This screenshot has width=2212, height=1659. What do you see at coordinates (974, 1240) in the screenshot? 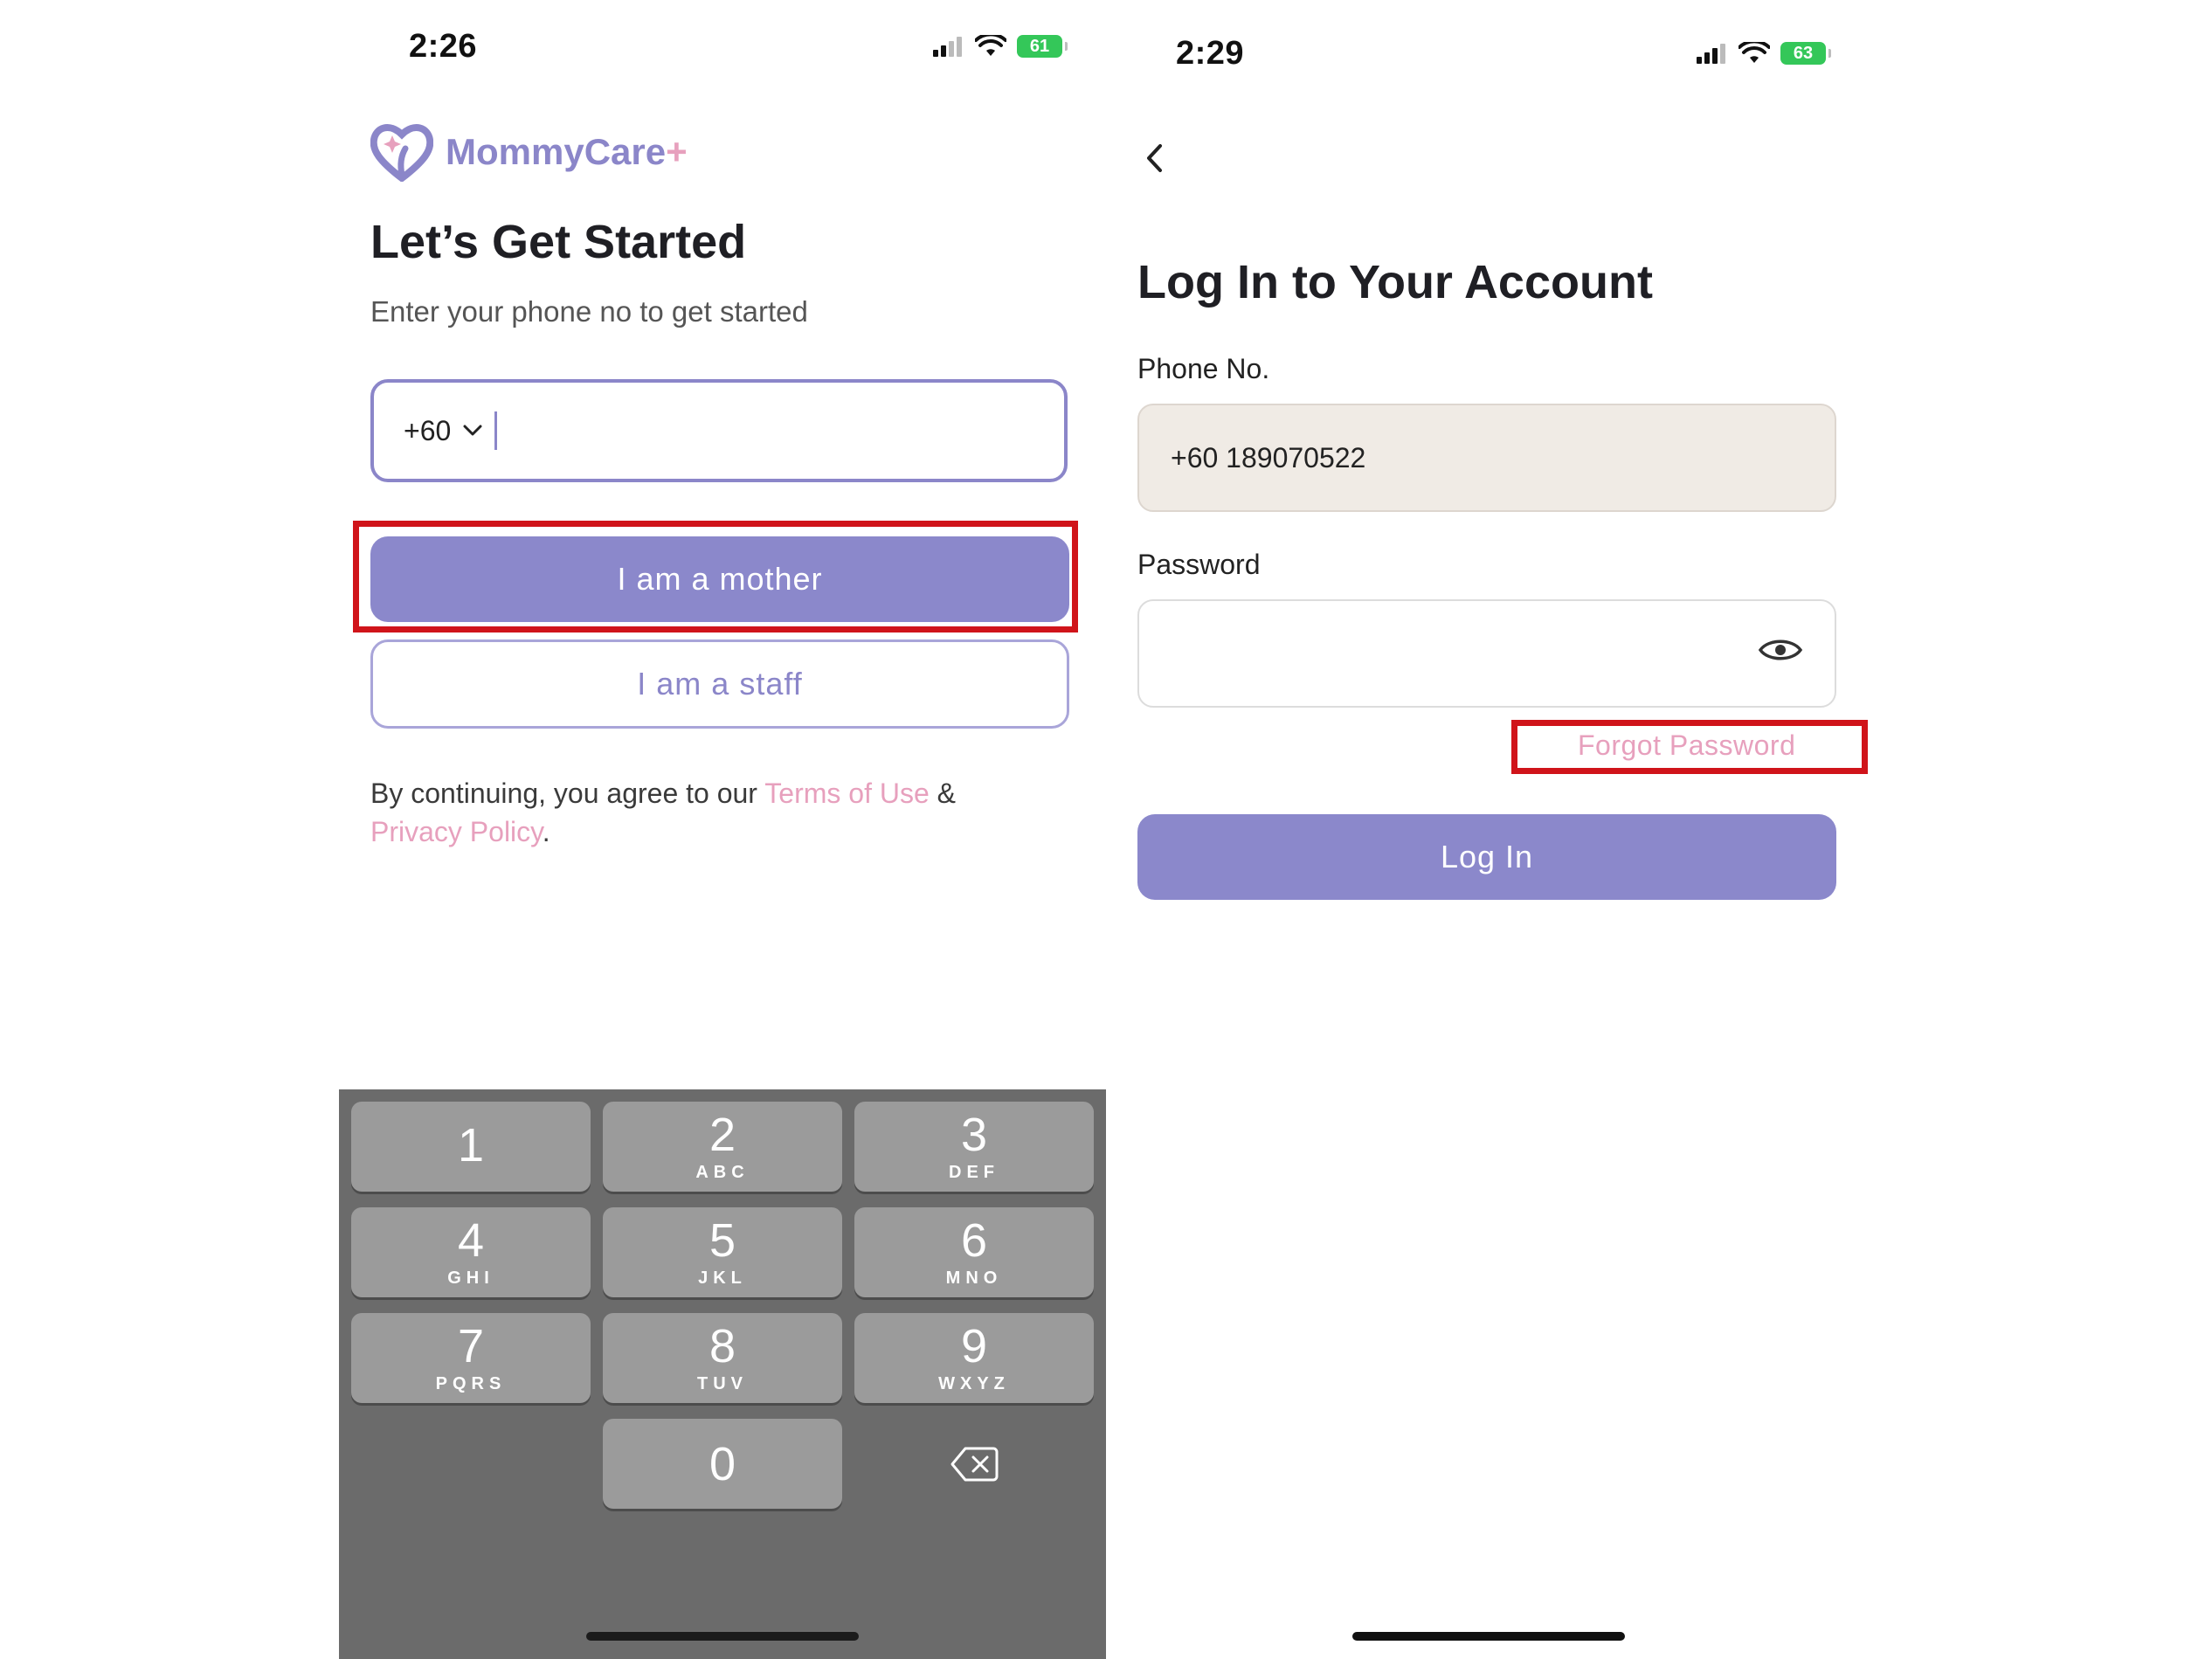
I see `key-number: 6` at bounding box center [974, 1240].